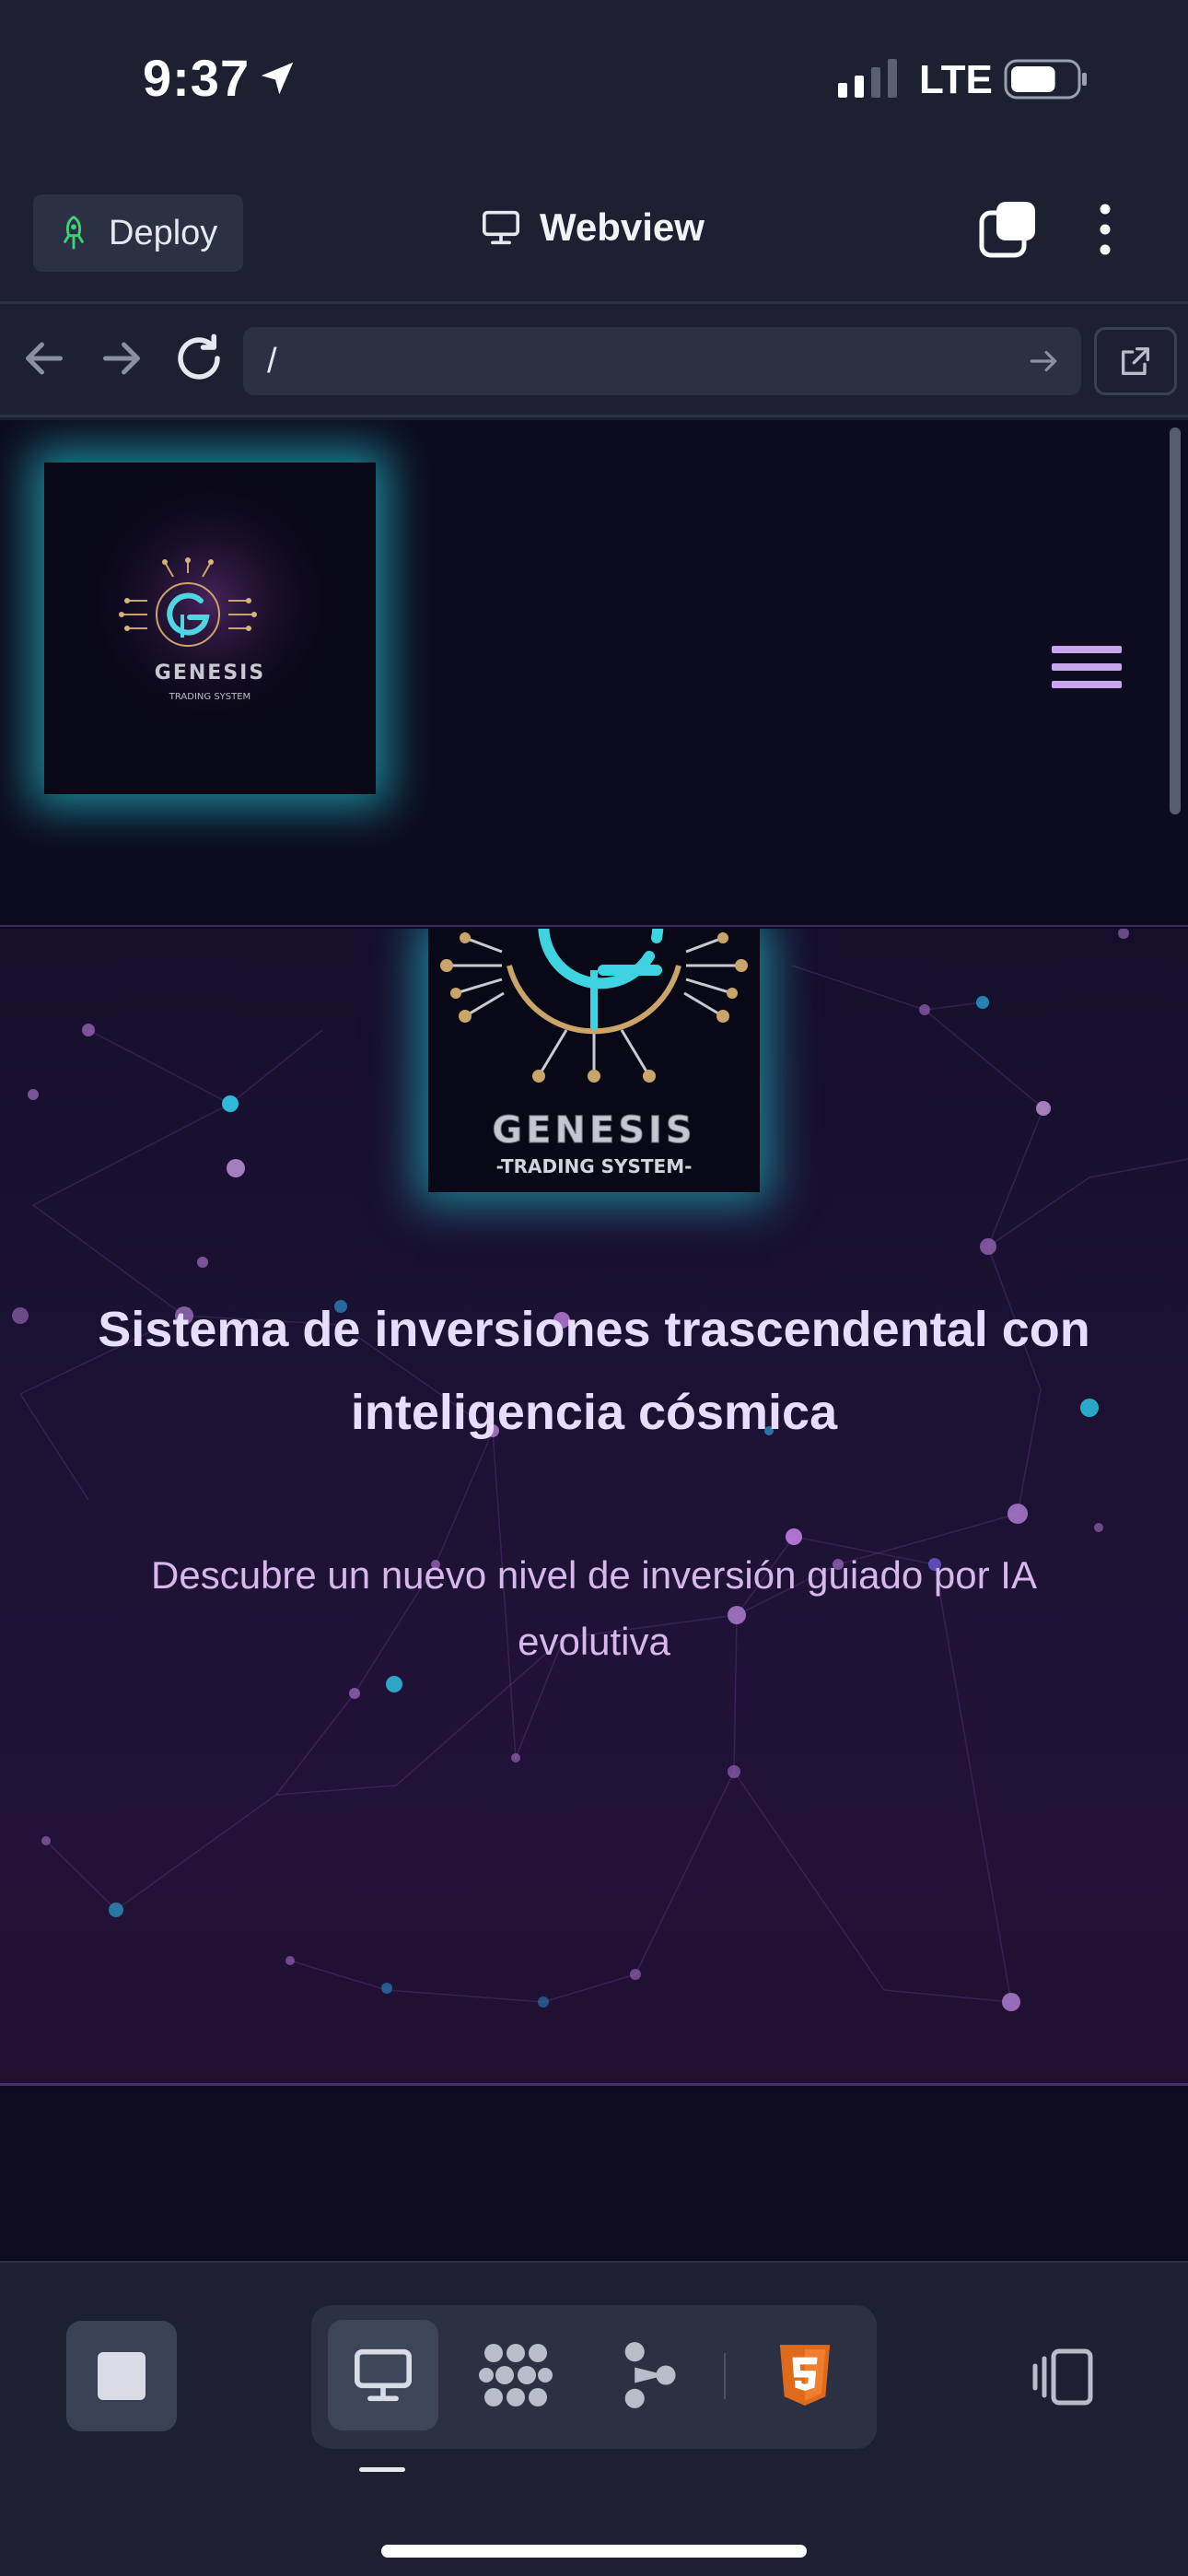  I want to click on toolbar-divider, so click(725, 2376).